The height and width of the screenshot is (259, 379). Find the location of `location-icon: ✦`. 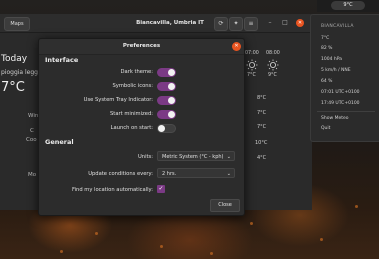

location-icon: ✦ is located at coordinates (236, 23).